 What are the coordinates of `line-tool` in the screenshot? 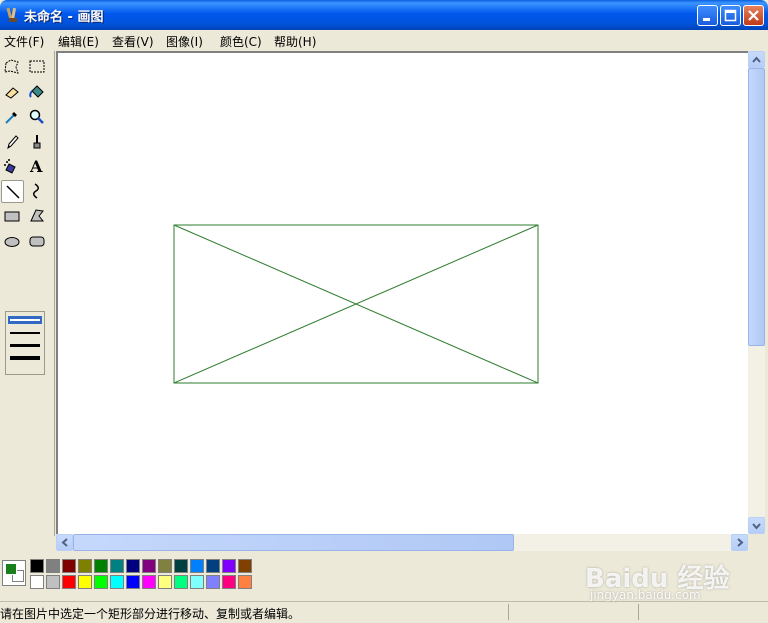 It's located at (12, 191).